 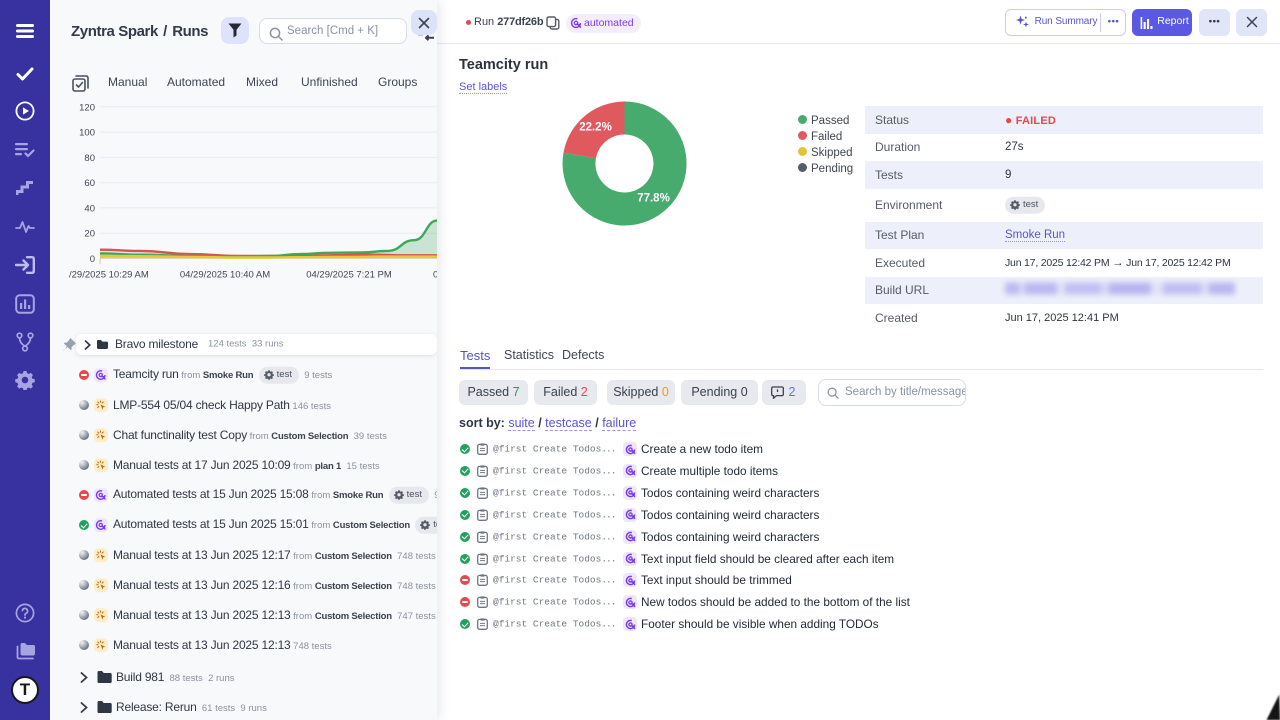 What do you see at coordinates (89, 234) in the screenshot?
I see `svg-text: 20` at bounding box center [89, 234].